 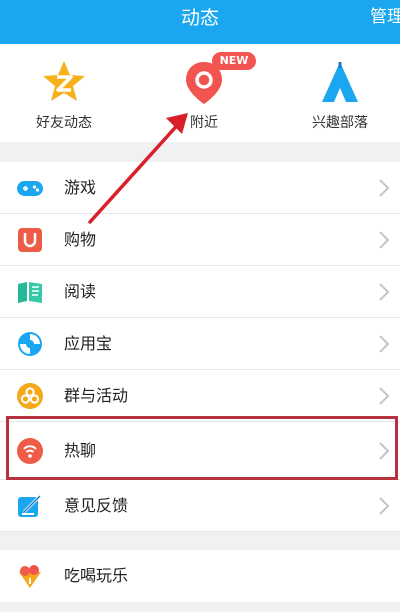 I want to click on book-icon, so click(x=30, y=292).